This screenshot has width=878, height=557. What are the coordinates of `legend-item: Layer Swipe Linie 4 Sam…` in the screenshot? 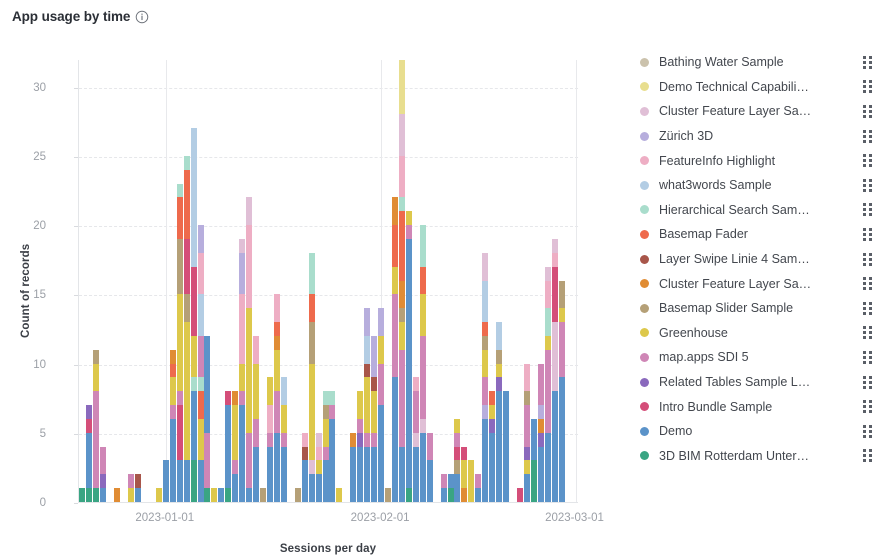 It's located at (756, 259).